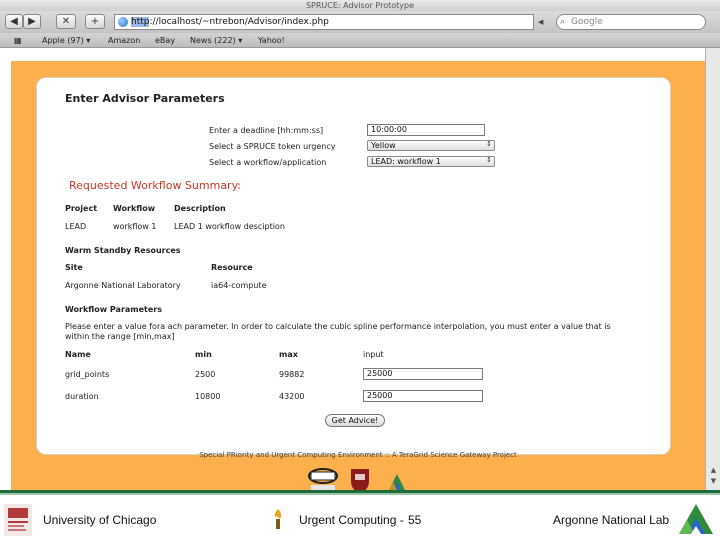  What do you see at coordinates (423, 374) in the screenshot?
I see `param-input-grid-points: 25000` at bounding box center [423, 374].